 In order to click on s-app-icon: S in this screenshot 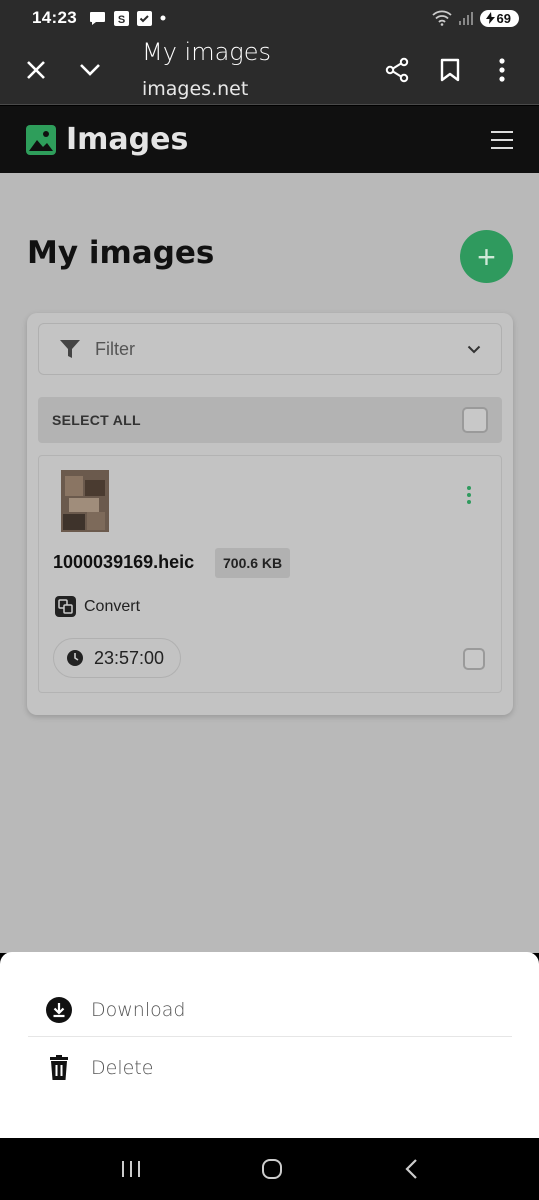, I will do `click(121, 18)`.